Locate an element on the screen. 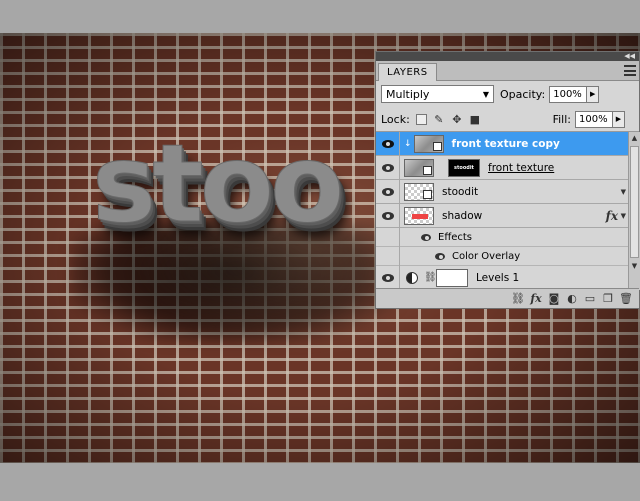  layer-name: stoodit is located at coordinates (460, 191).